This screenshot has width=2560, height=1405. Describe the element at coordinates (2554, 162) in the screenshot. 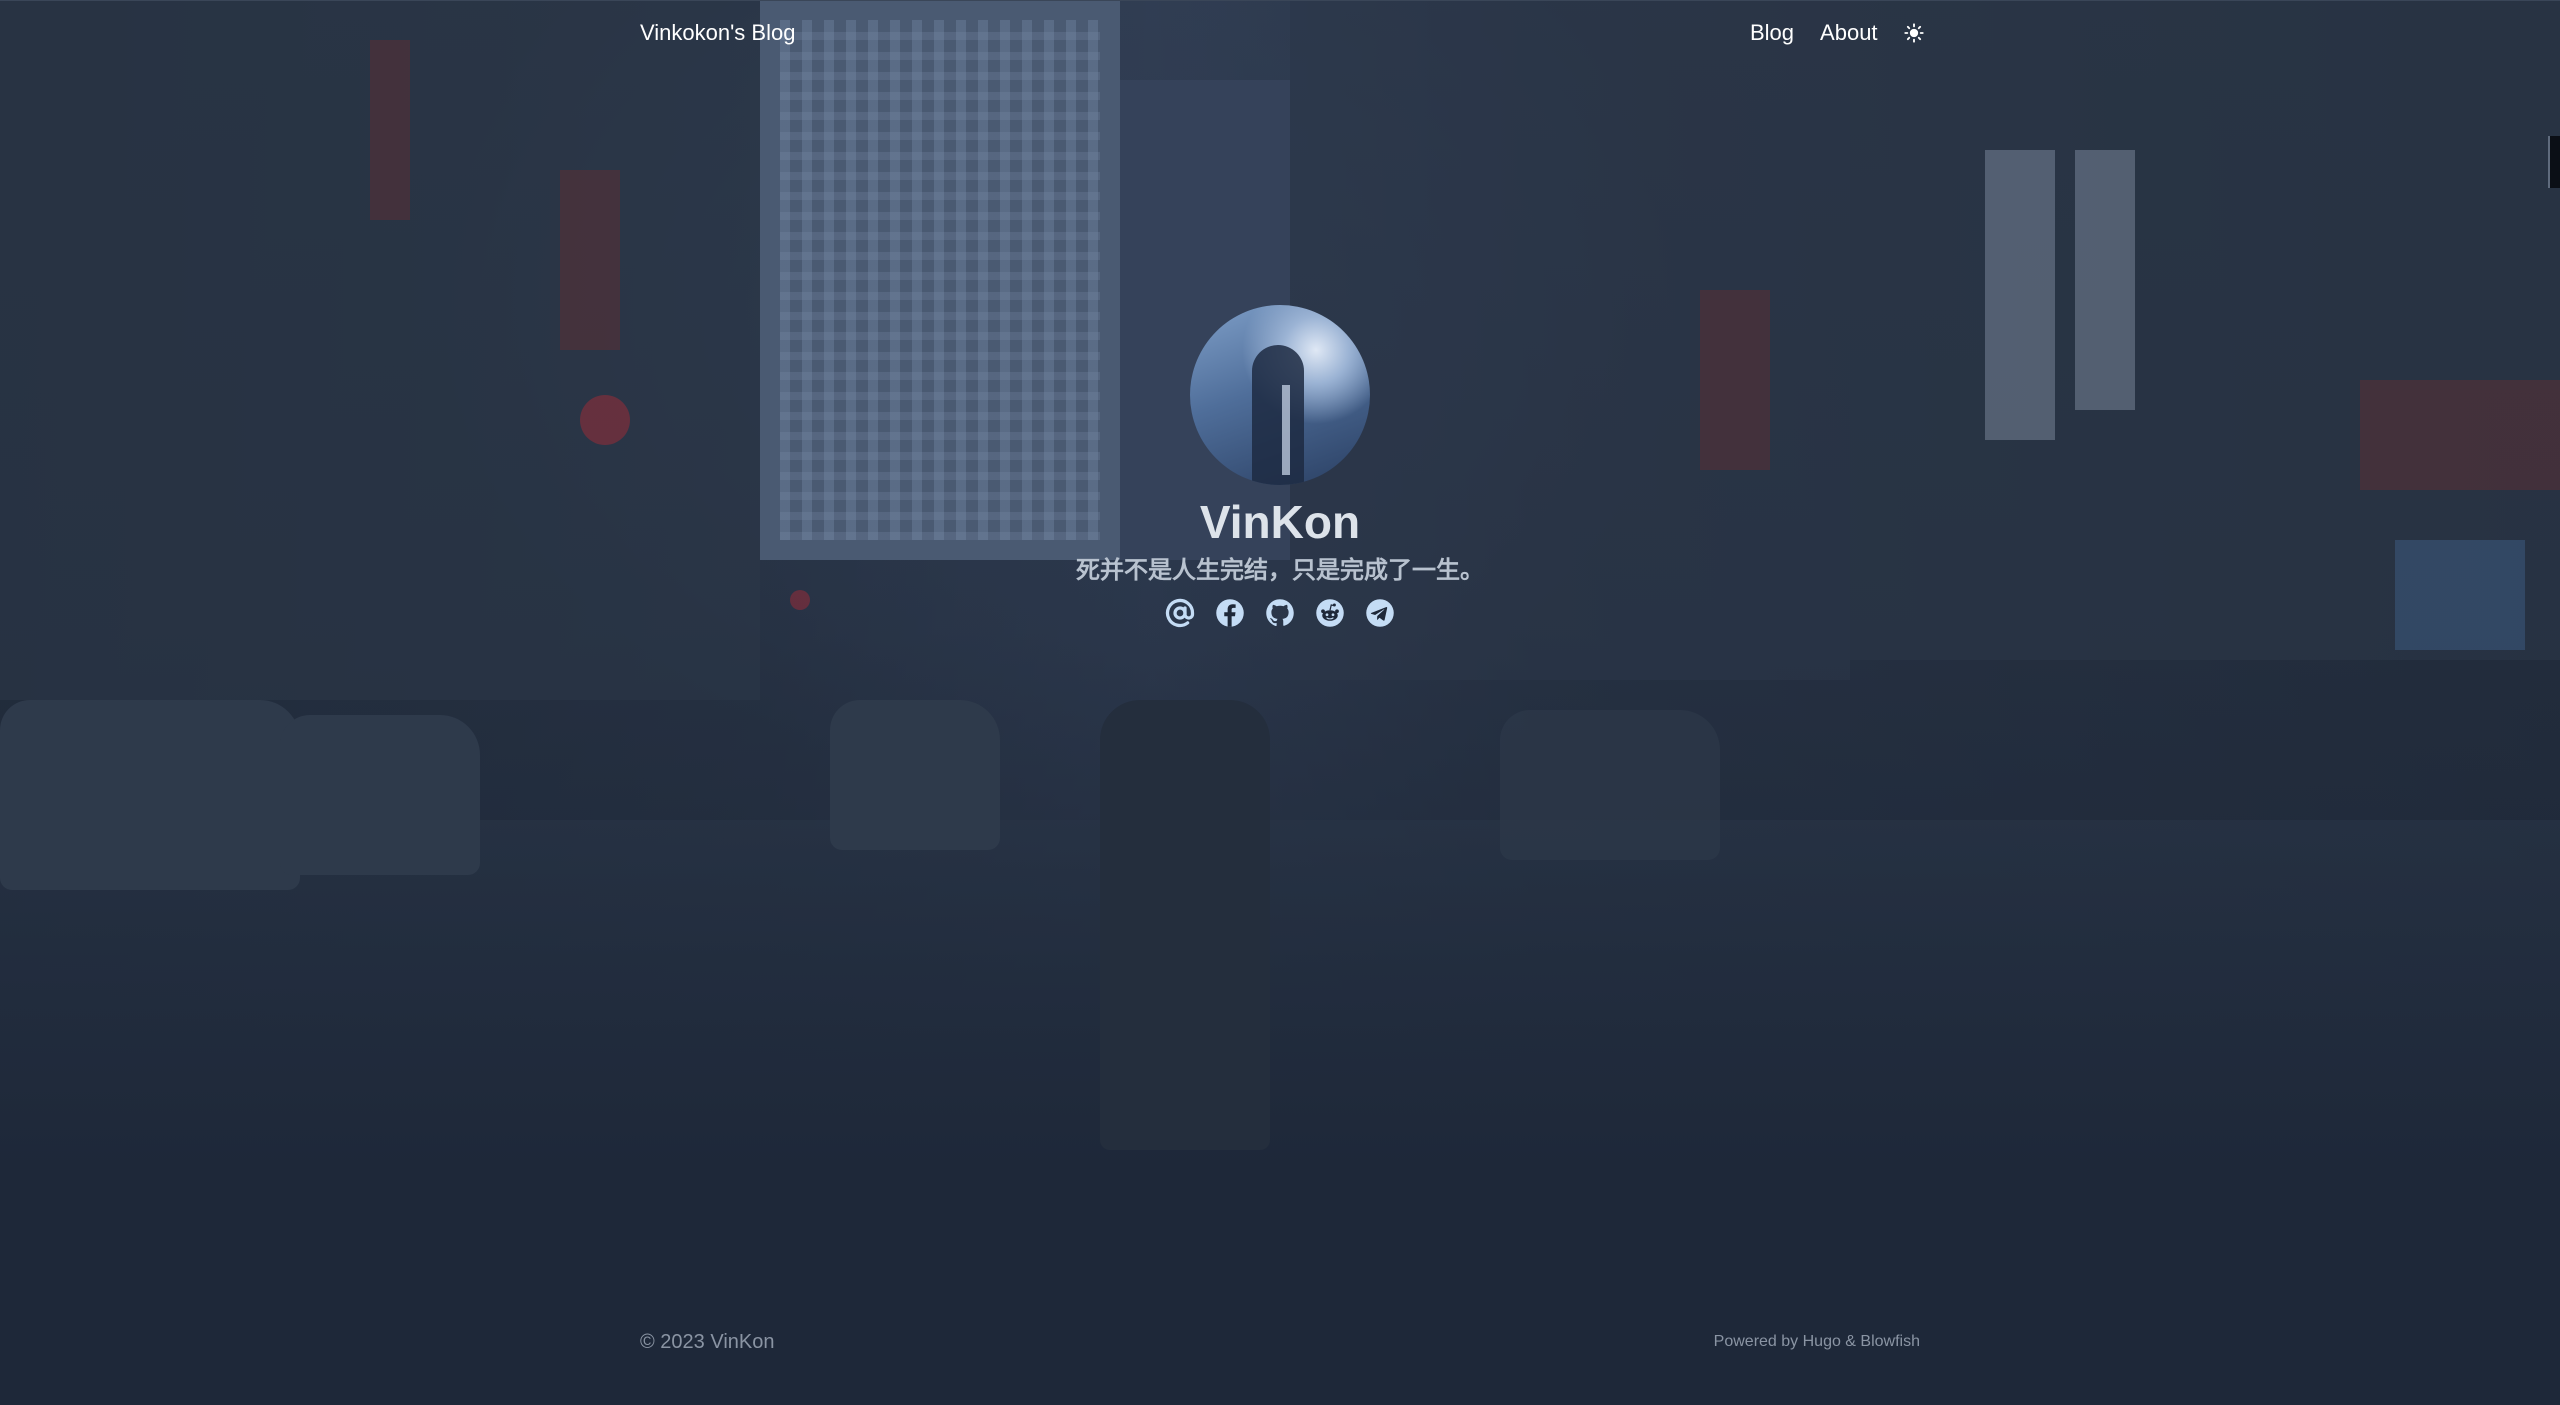

I see `scroll-indicator` at that location.